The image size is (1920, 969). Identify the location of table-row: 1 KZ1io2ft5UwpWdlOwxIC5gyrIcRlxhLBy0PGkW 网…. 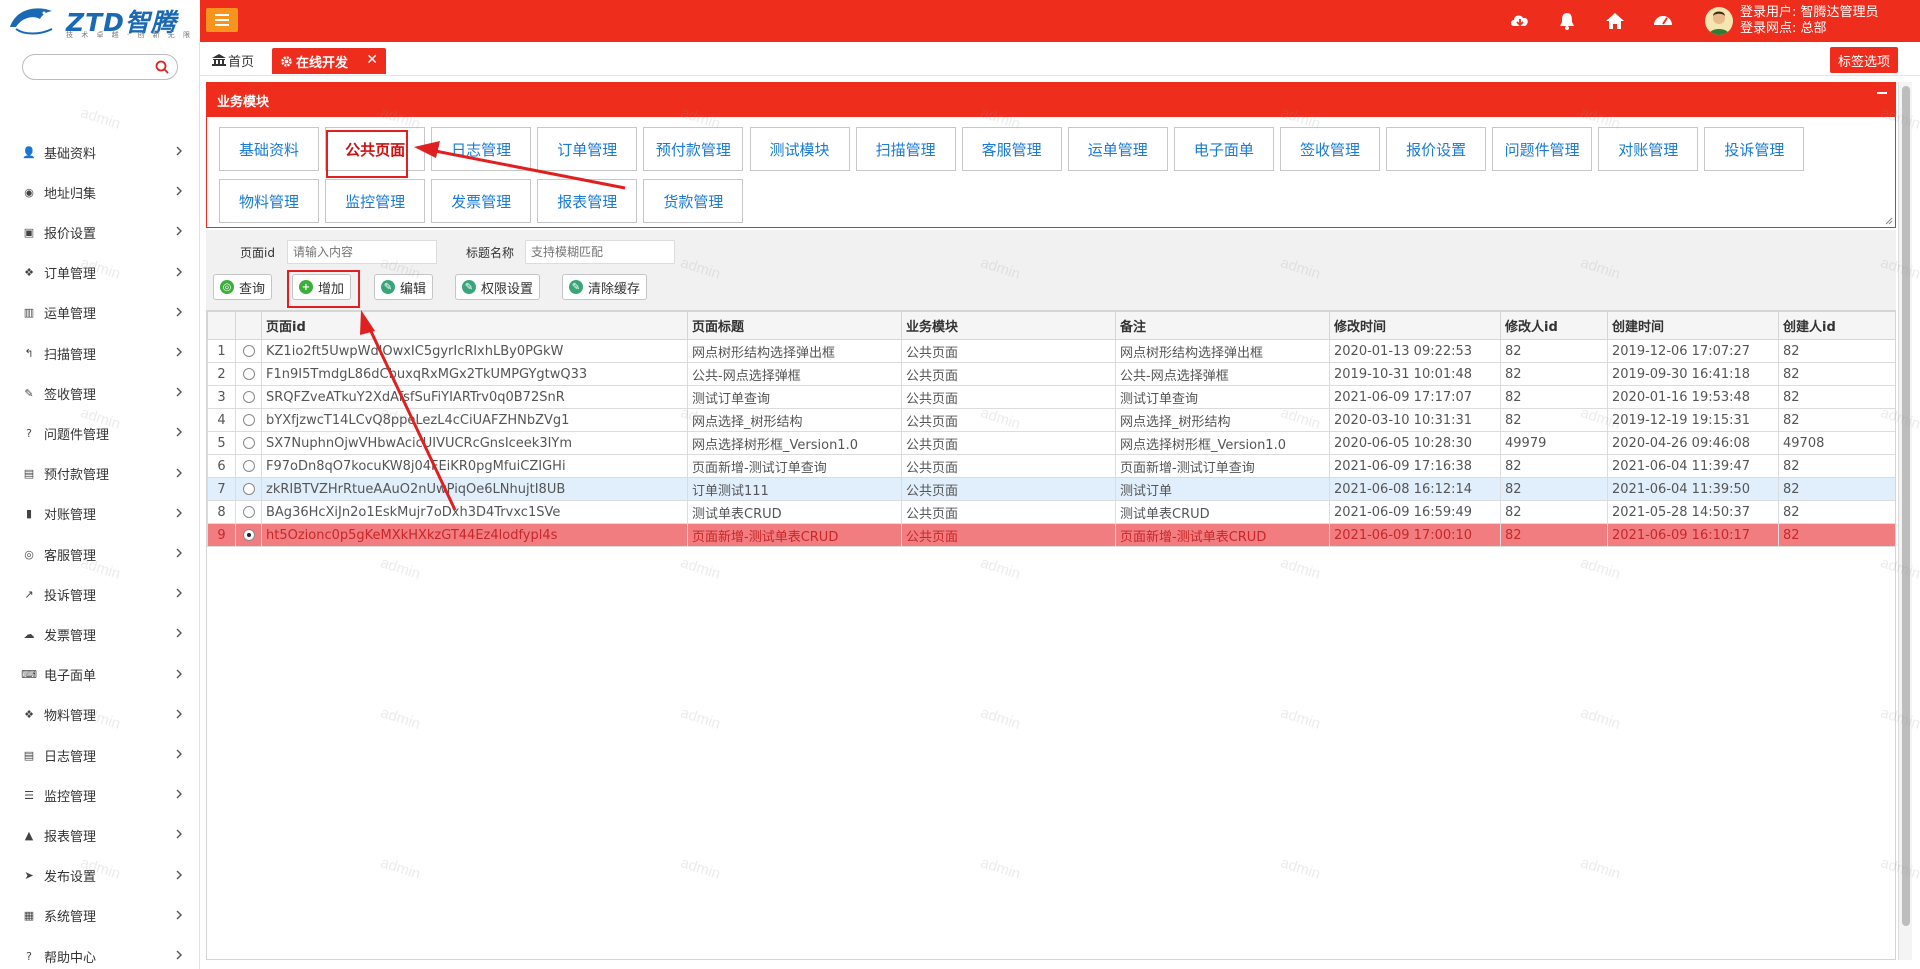
(1051, 351).